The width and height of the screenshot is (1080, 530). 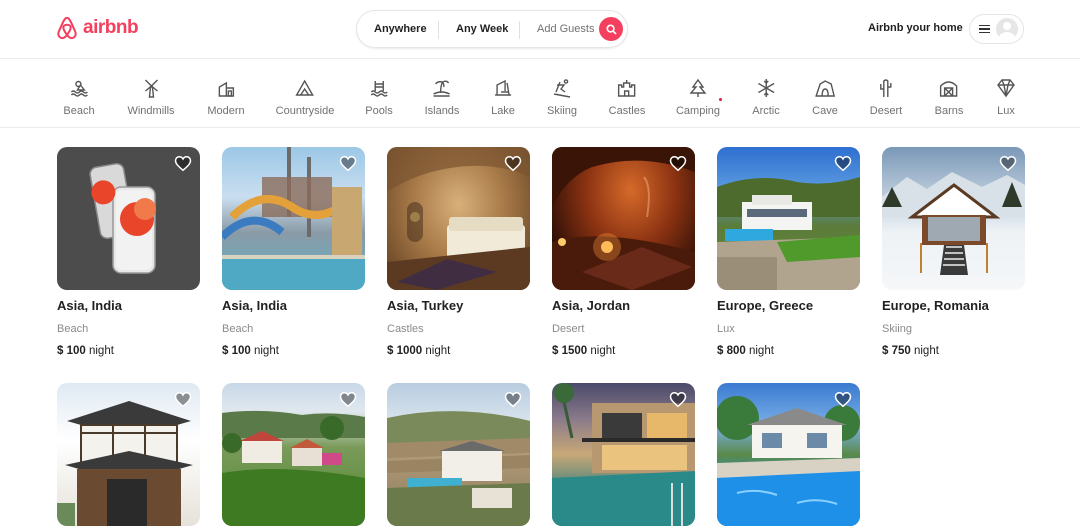 What do you see at coordinates (442, 111) in the screenshot?
I see `category-label: Islands` at bounding box center [442, 111].